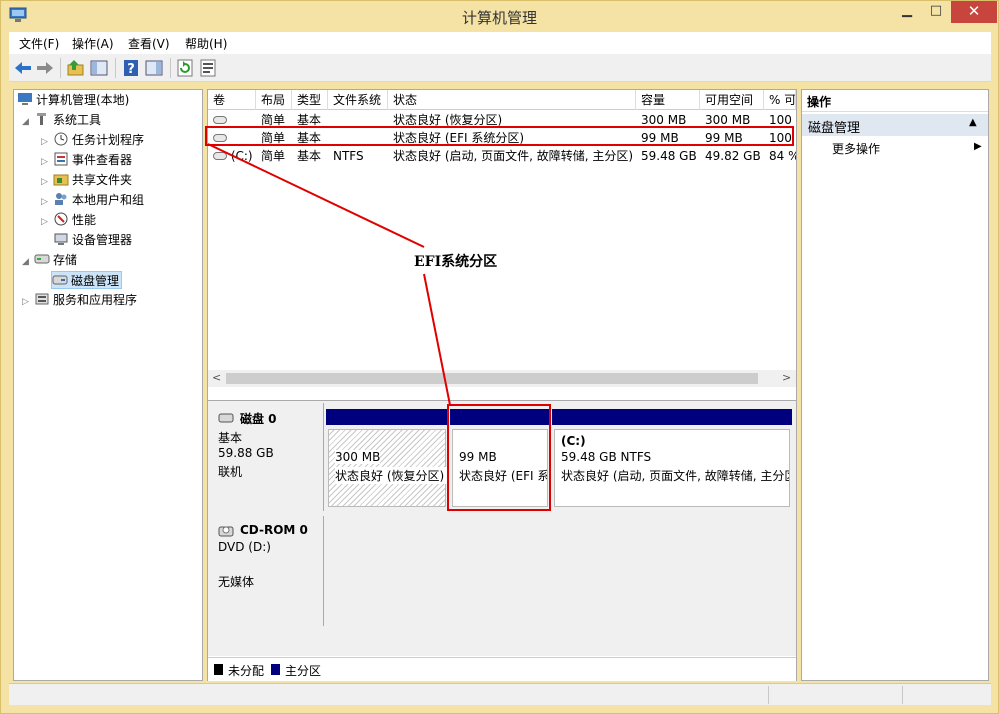 The width and height of the screenshot is (999, 714). Describe the element at coordinates (61, 120) in the screenshot. I see `tree-item-system-tools: ◢ 系统工具` at that location.